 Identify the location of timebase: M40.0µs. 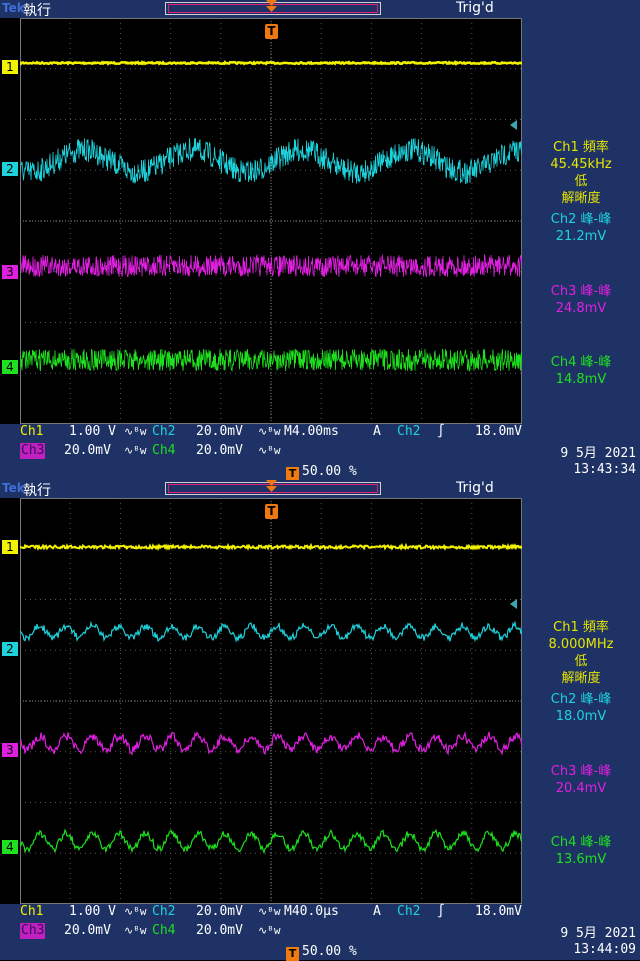
(311, 912).